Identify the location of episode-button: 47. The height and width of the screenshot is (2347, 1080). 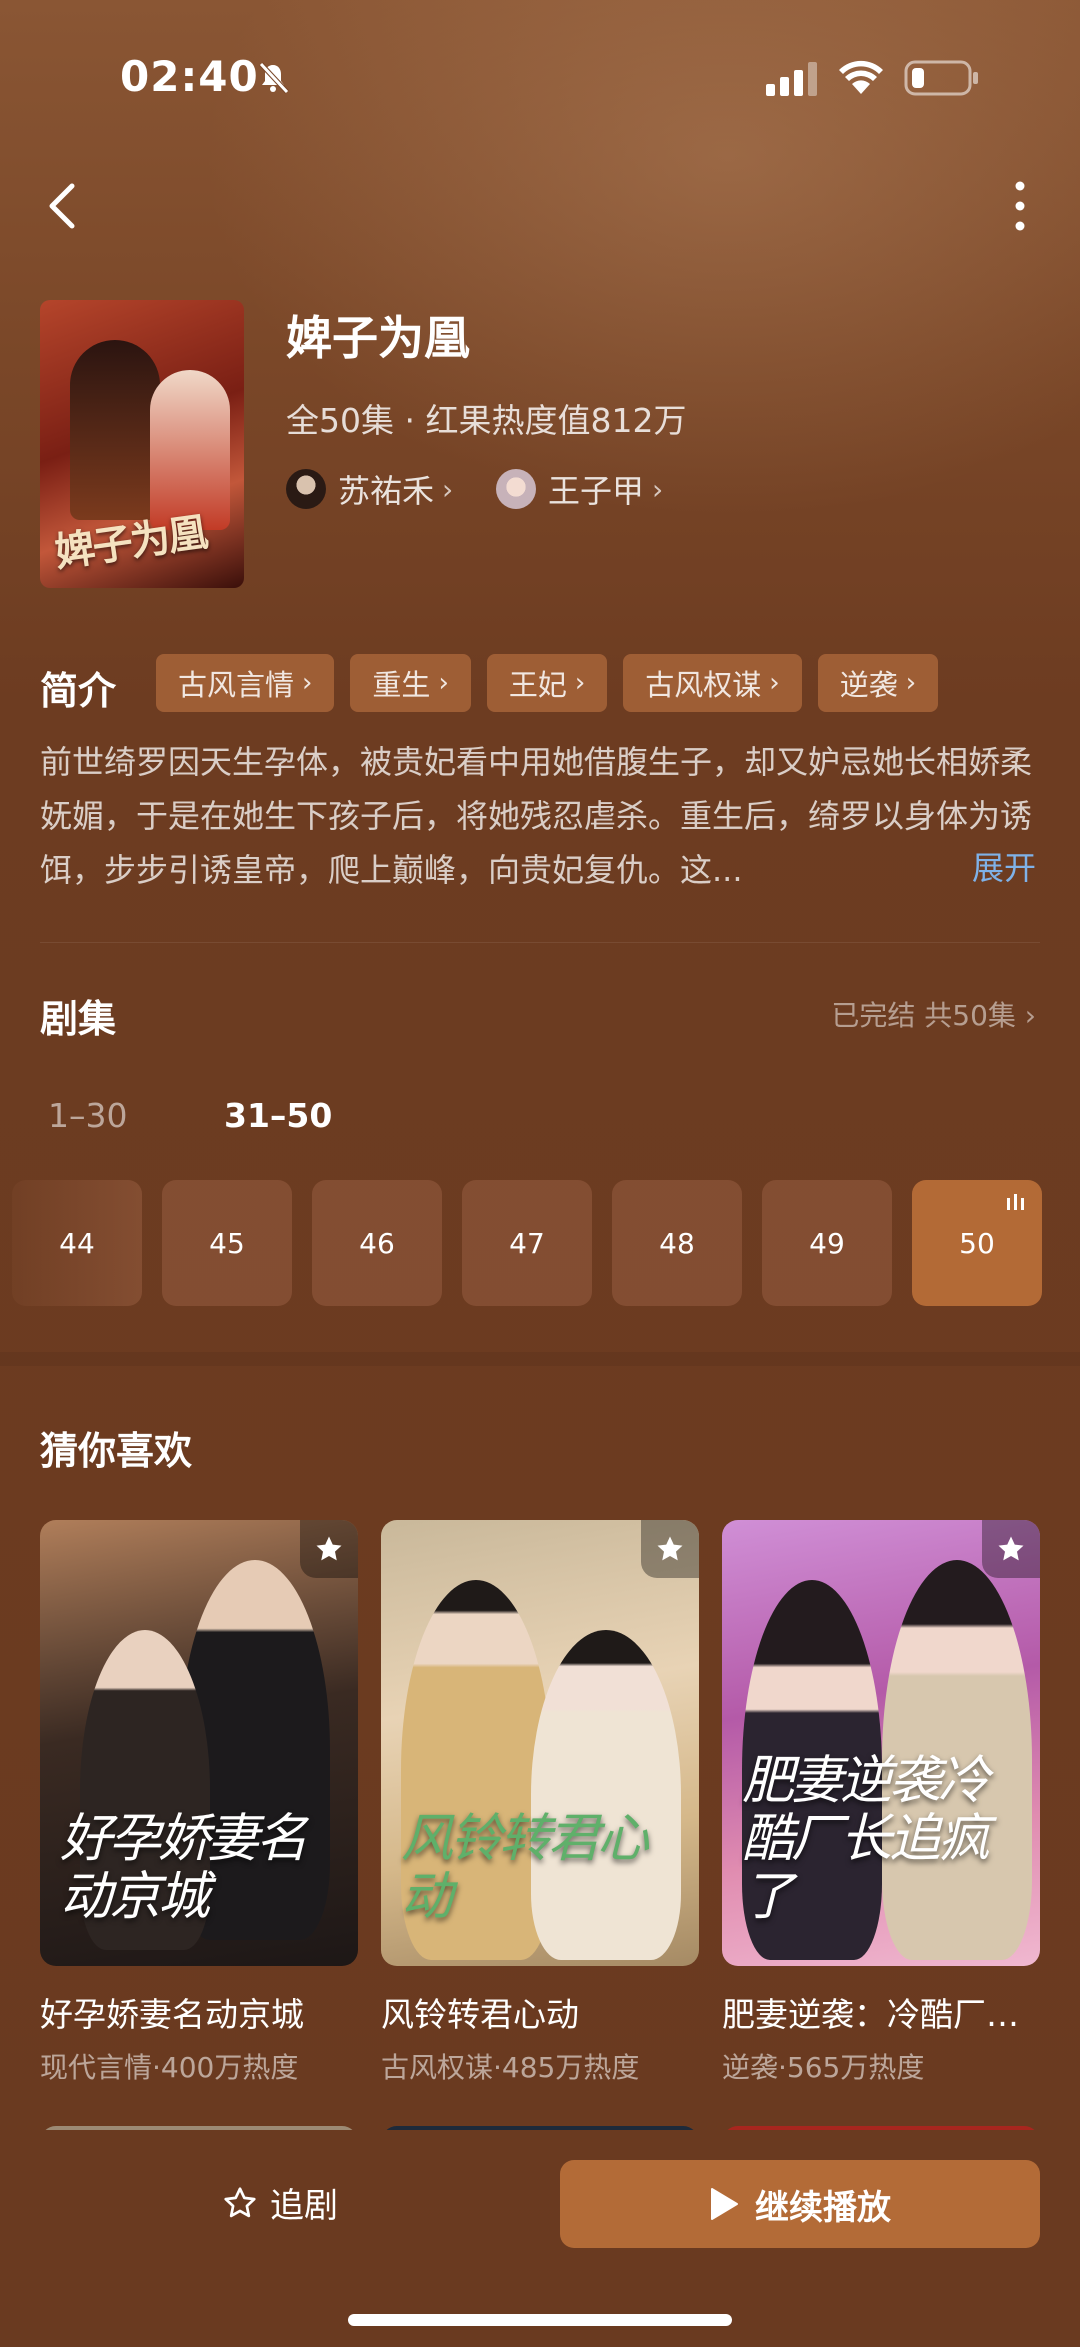
(527, 1243).